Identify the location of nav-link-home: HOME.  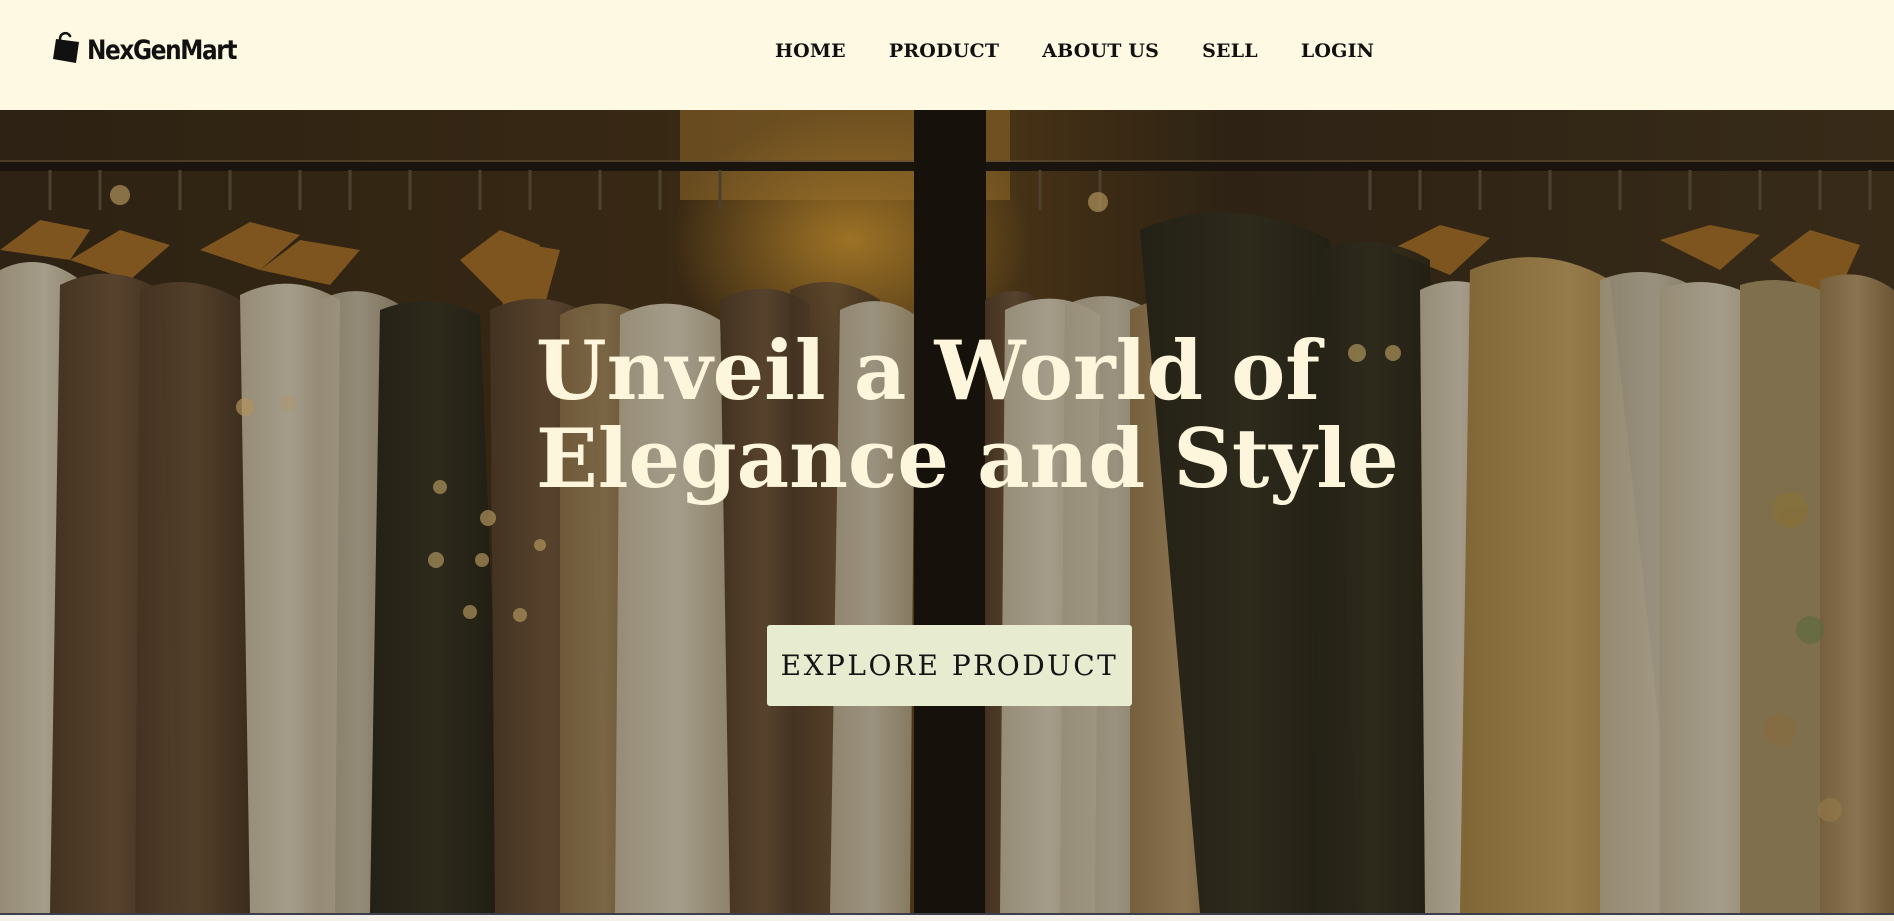
(810, 51).